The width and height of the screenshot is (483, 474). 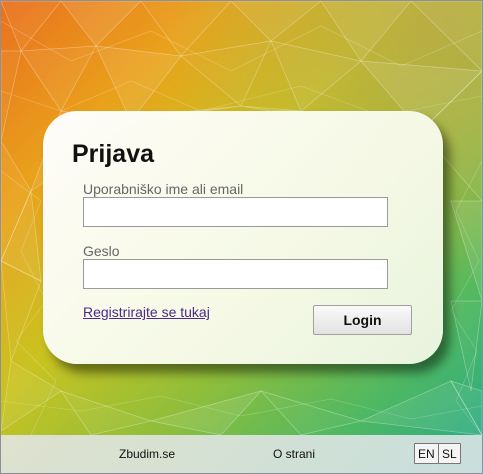 I want to click on password-label: Geslo, so click(x=101, y=251).